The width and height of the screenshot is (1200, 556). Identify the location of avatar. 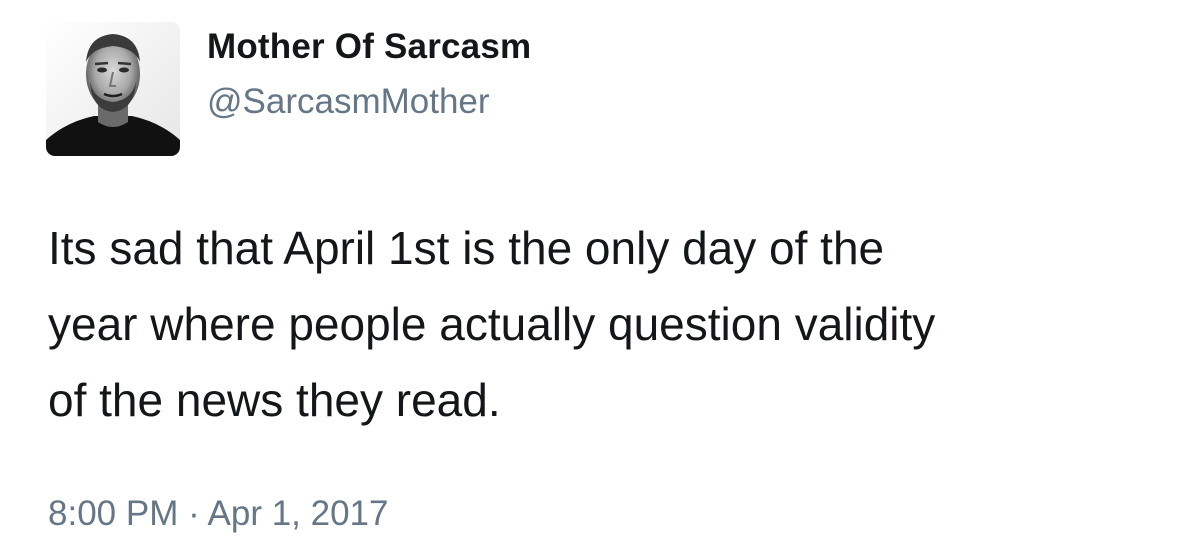
(113, 89).